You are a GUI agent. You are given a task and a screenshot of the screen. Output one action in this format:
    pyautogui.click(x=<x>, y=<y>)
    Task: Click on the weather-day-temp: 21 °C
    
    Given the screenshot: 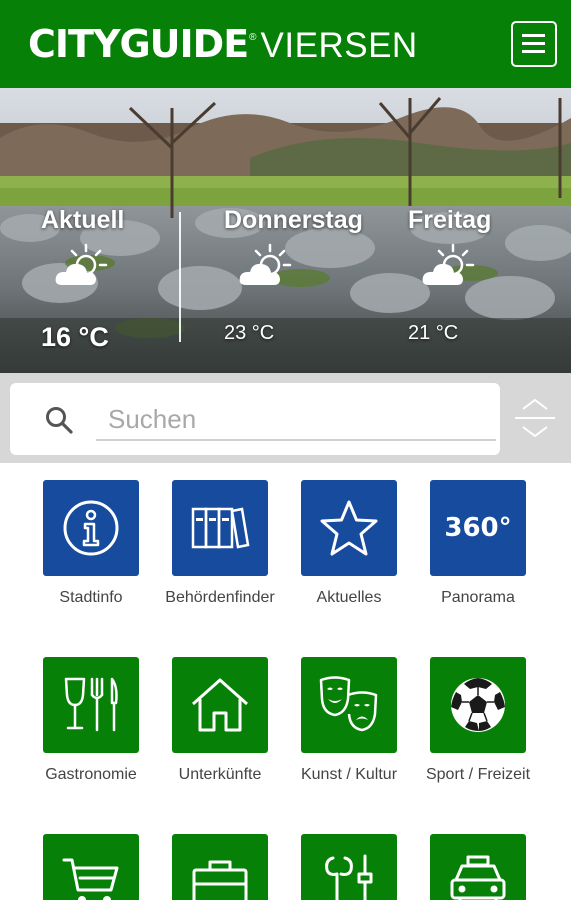 What is the action you would take?
    pyautogui.click(x=433, y=333)
    